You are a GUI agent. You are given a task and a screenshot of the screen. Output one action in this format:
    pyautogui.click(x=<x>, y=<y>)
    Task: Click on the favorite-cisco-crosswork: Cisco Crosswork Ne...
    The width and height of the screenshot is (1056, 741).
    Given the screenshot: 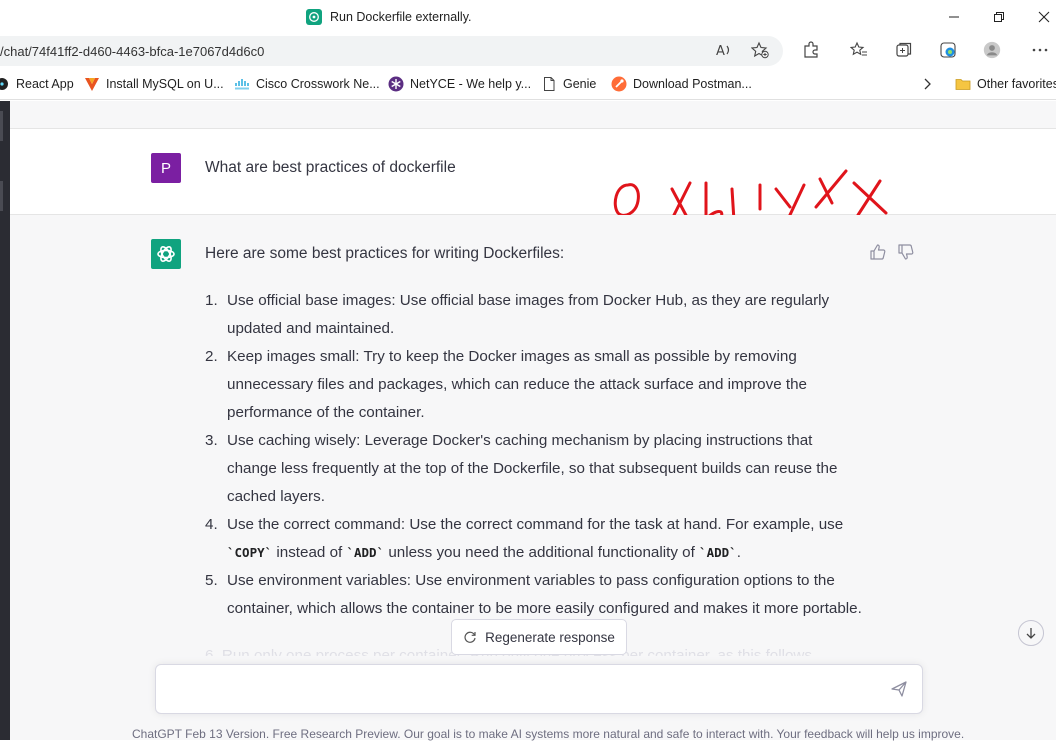 What is the action you would take?
    pyautogui.click(x=307, y=84)
    